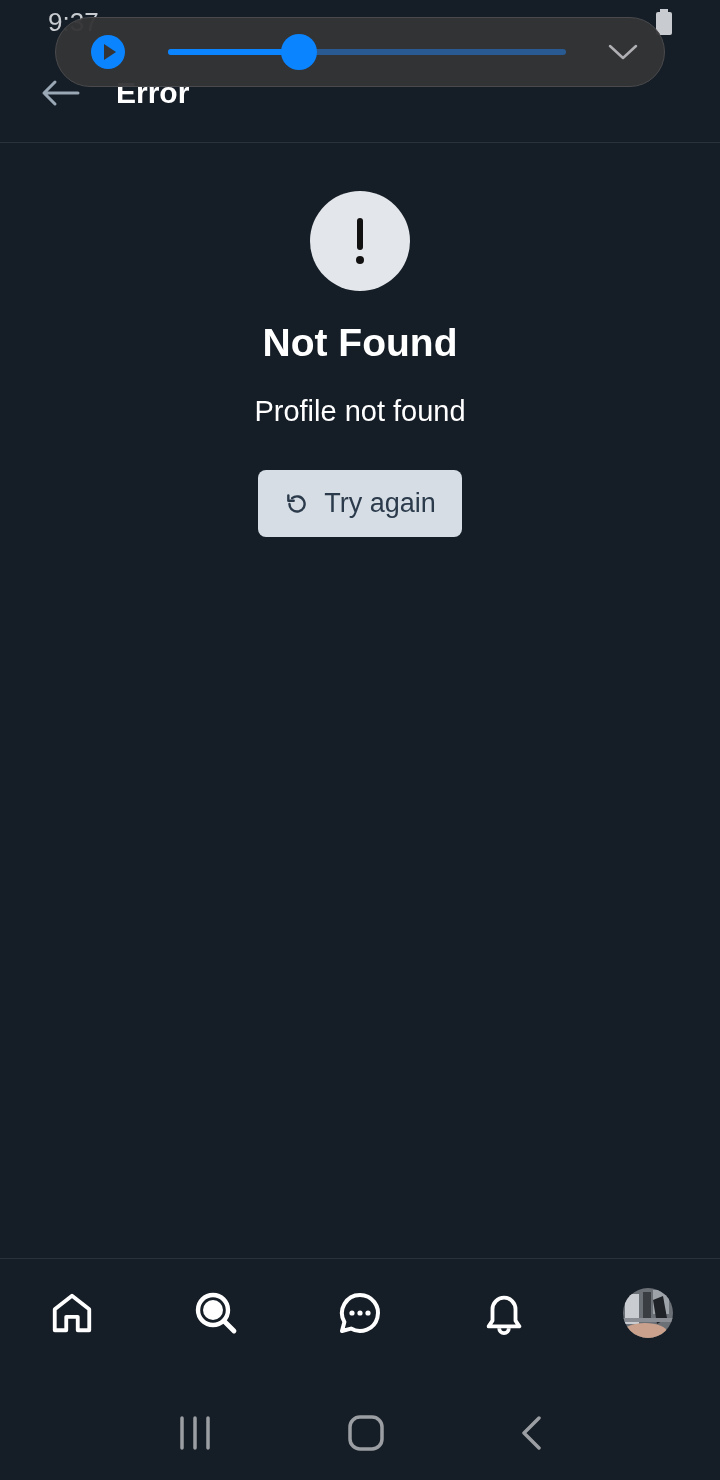  I want to click on error-message: Profile not found, so click(360, 411).